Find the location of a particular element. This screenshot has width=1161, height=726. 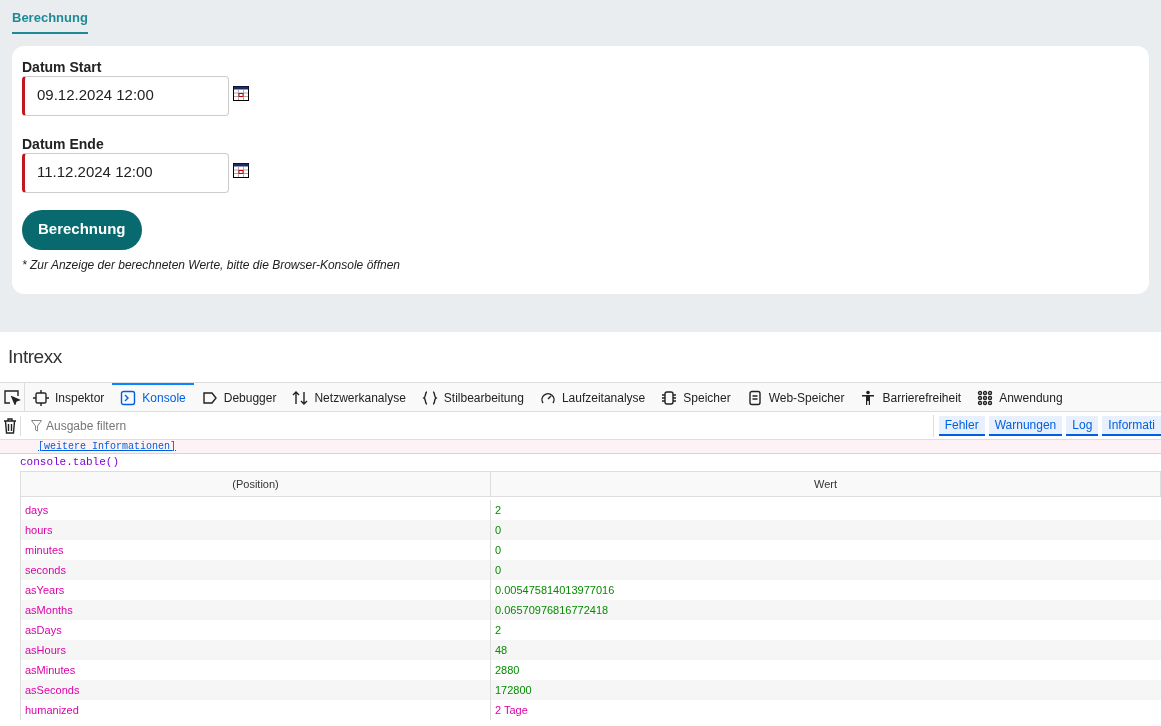

devtools-tab: Speicher is located at coordinates (696, 397).